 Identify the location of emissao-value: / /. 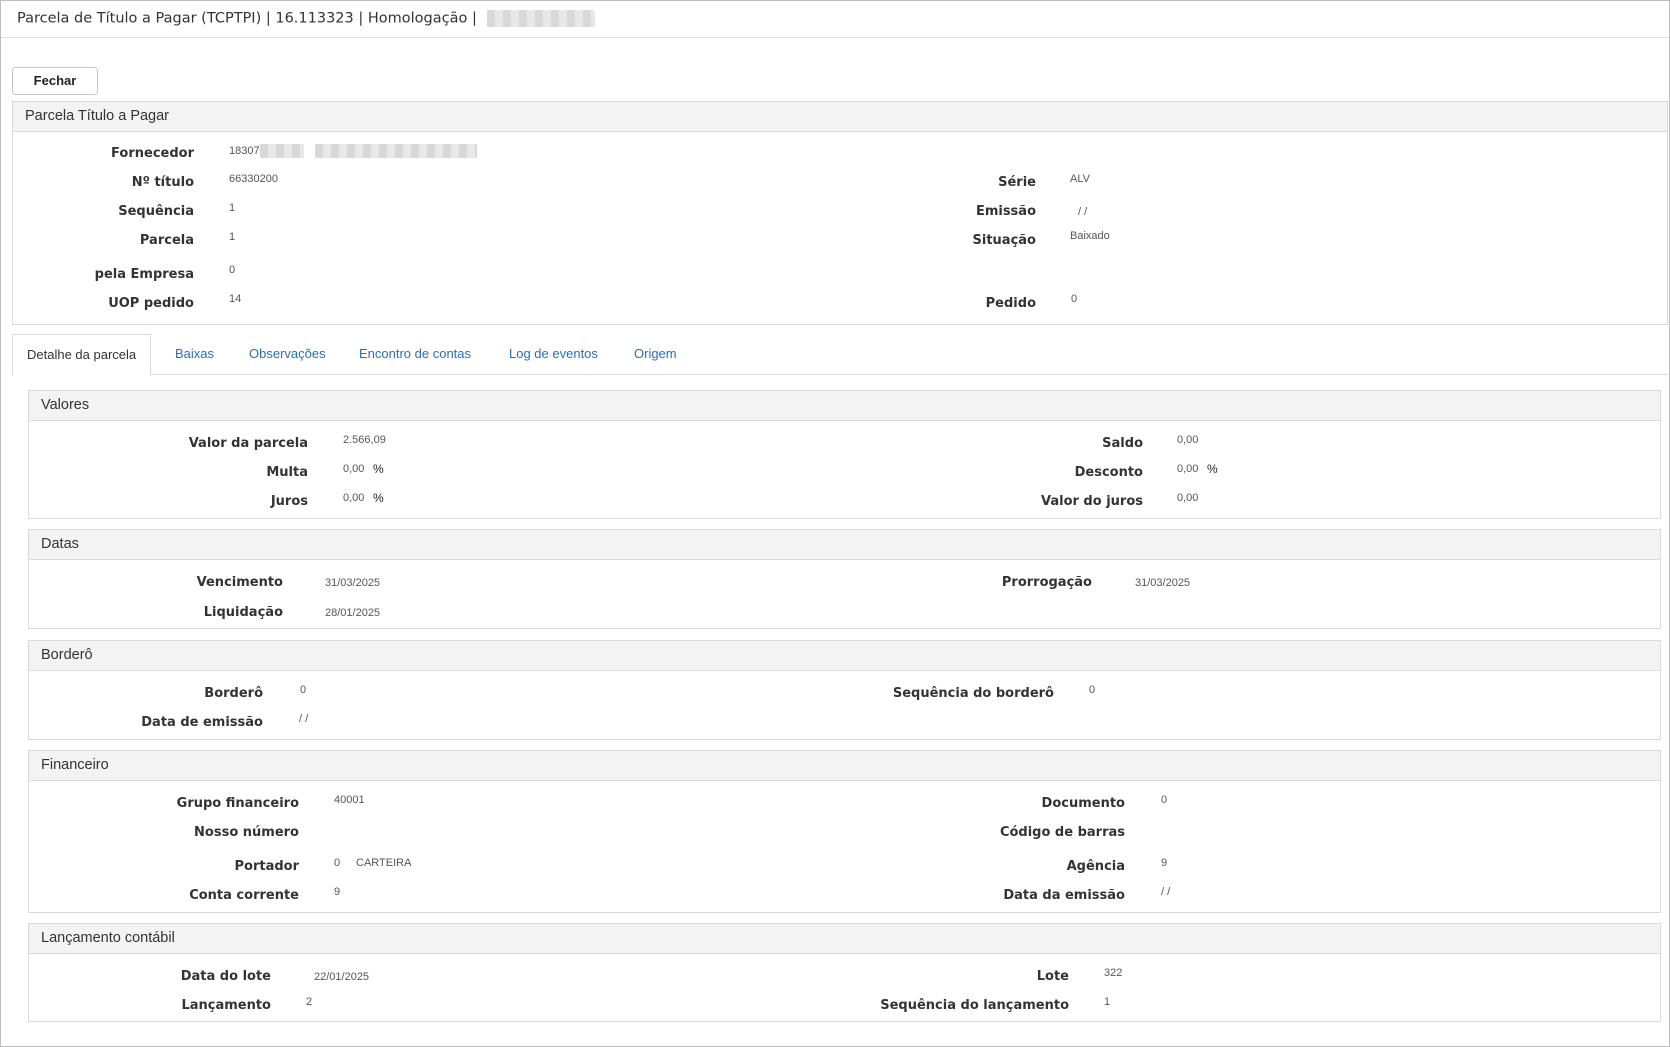
(1083, 212).